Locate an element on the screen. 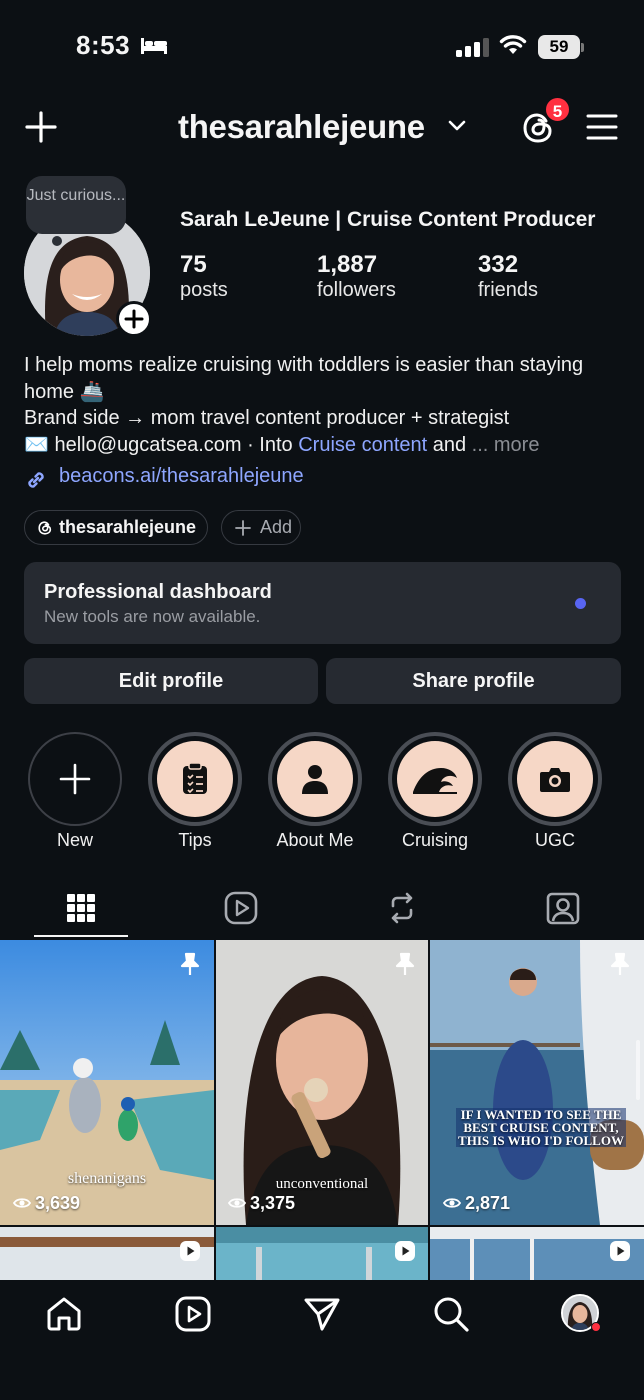 This screenshot has height=1400, width=644. chip-label: Add is located at coordinates (276, 527).